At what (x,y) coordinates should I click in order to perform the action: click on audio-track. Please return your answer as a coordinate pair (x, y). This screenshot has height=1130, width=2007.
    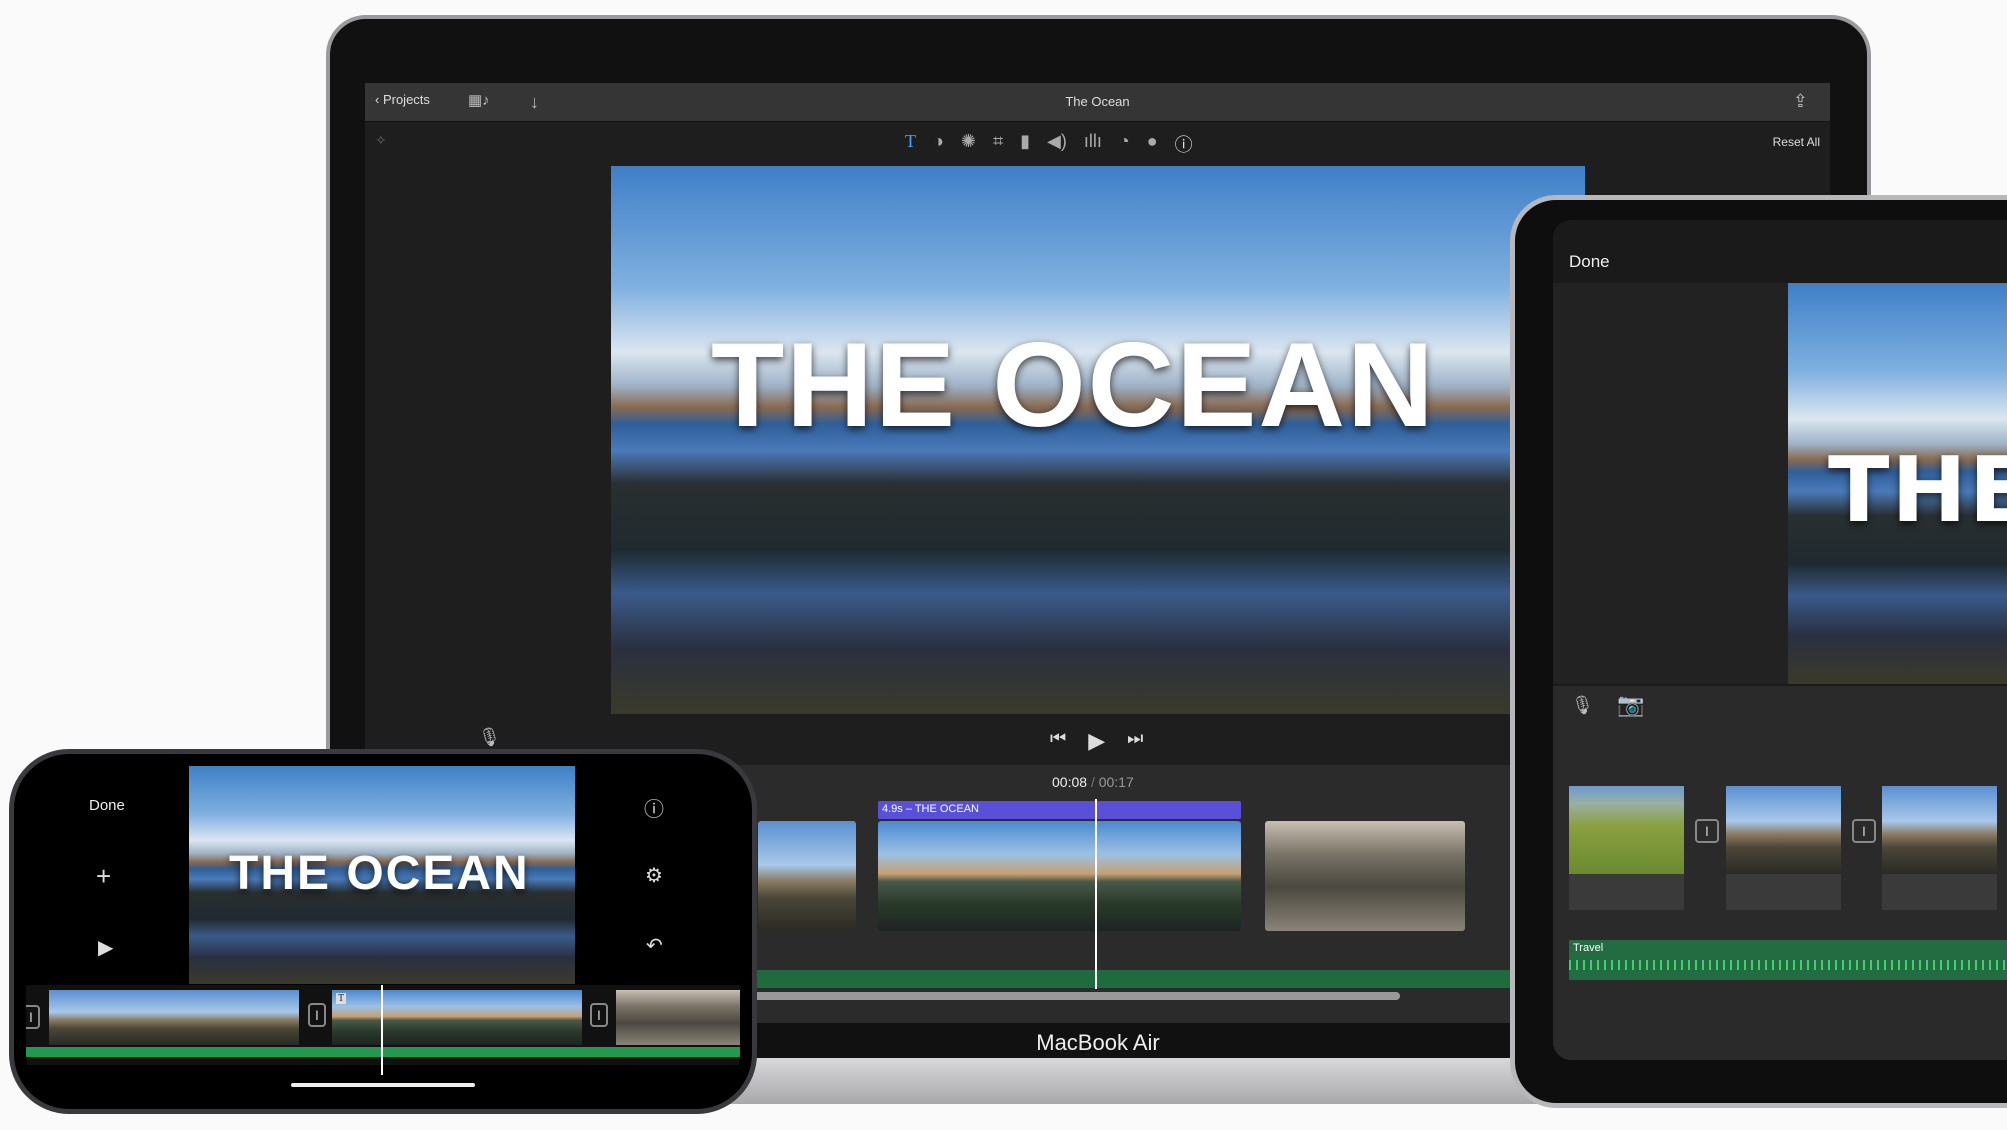
    Looking at the image, I should click on (383, 1052).